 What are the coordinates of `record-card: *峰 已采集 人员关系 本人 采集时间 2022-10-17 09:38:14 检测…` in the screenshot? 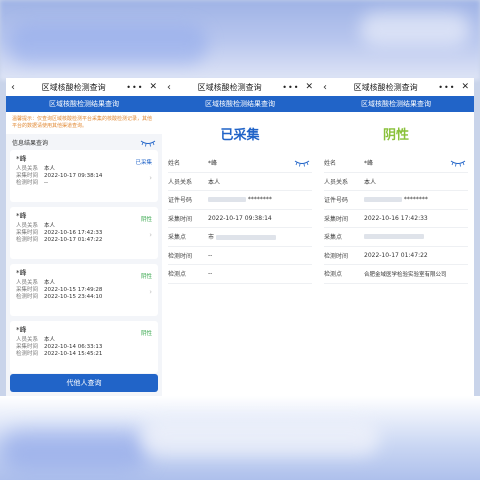 It's located at (84, 176).